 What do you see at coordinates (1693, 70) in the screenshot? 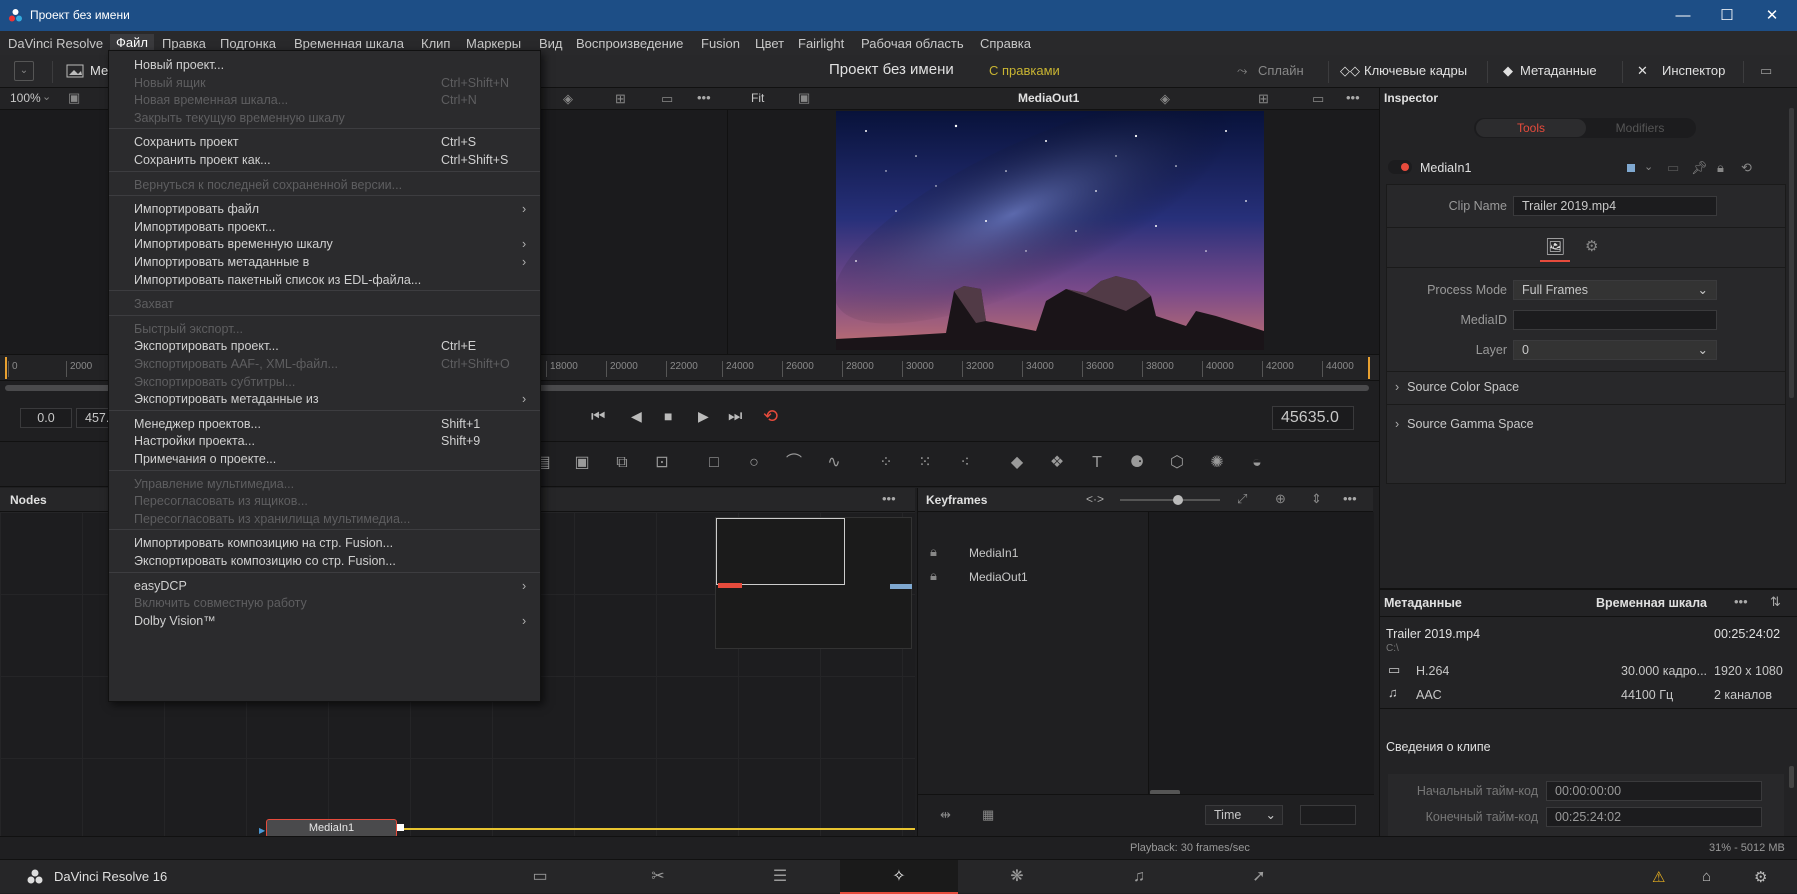
I see `inspector-button: Инспектор` at bounding box center [1693, 70].